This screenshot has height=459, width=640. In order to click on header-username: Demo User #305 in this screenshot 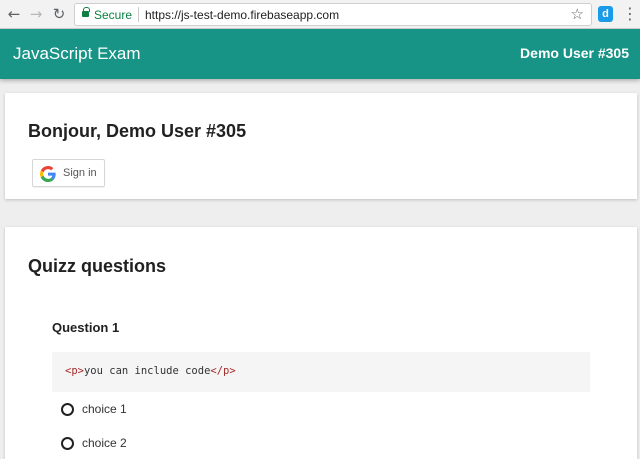, I will do `click(574, 53)`.